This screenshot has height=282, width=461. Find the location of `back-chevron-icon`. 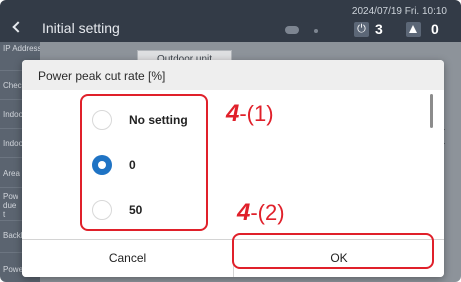

back-chevron-icon is located at coordinates (18, 27).